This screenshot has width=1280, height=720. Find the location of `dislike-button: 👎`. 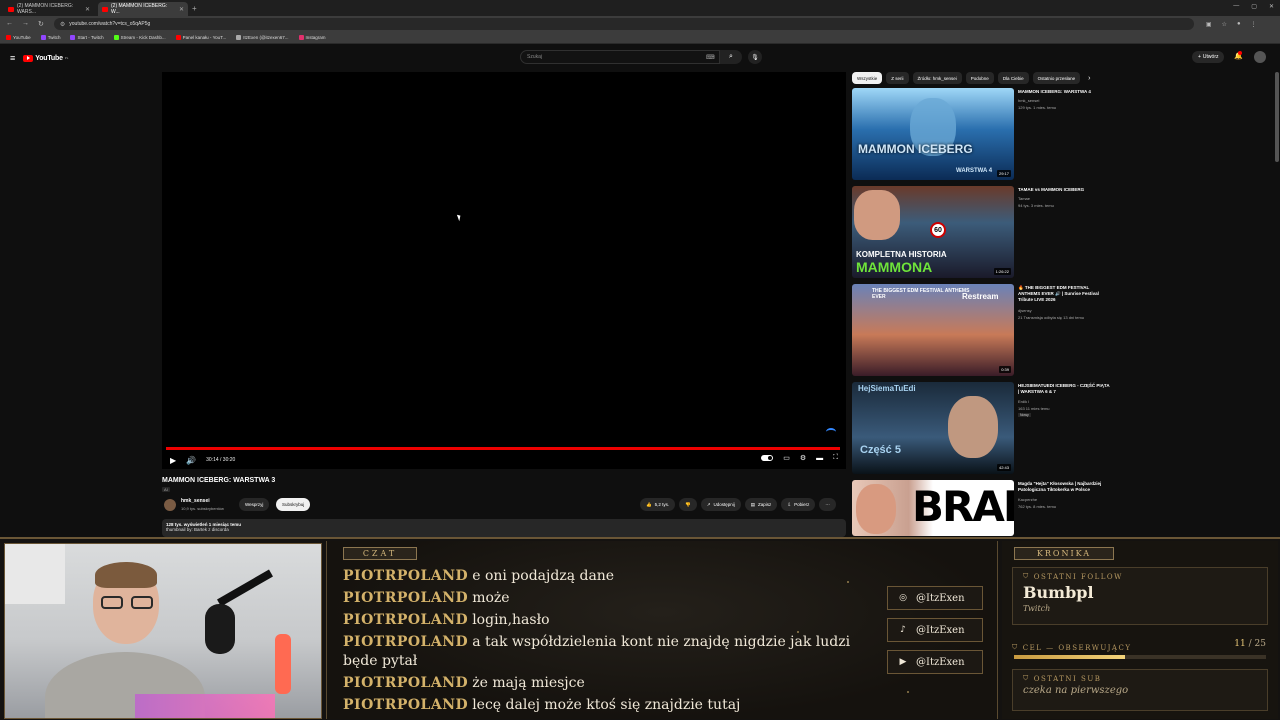

dislike-button: 👎 is located at coordinates (688, 504).